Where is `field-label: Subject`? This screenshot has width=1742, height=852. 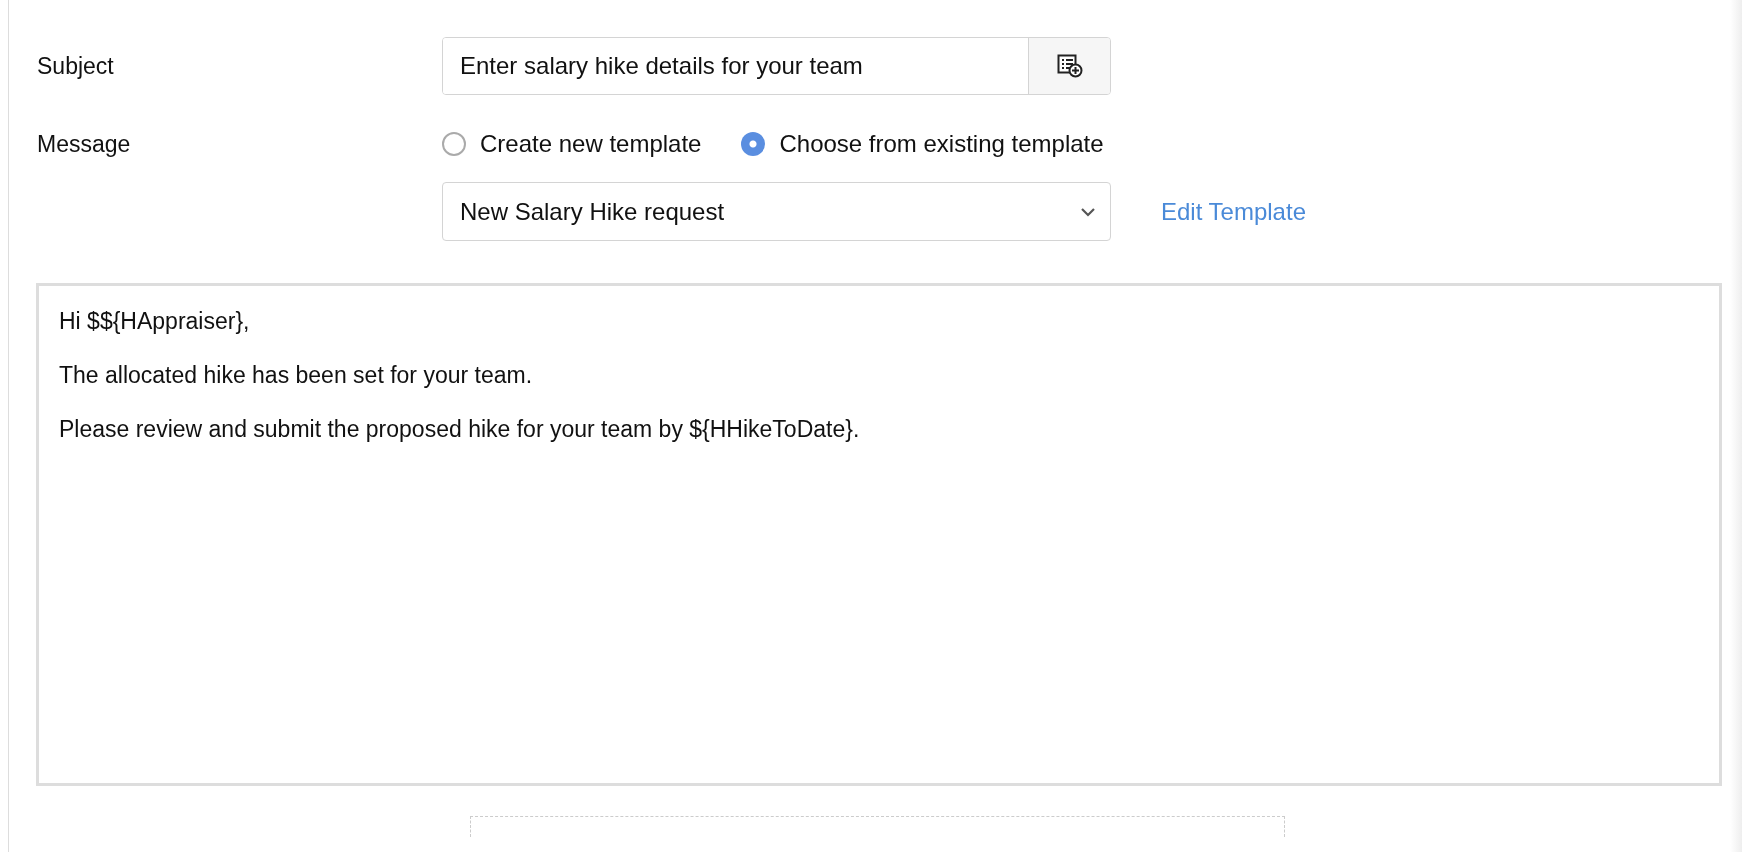 field-label: Subject is located at coordinates (75, 66).